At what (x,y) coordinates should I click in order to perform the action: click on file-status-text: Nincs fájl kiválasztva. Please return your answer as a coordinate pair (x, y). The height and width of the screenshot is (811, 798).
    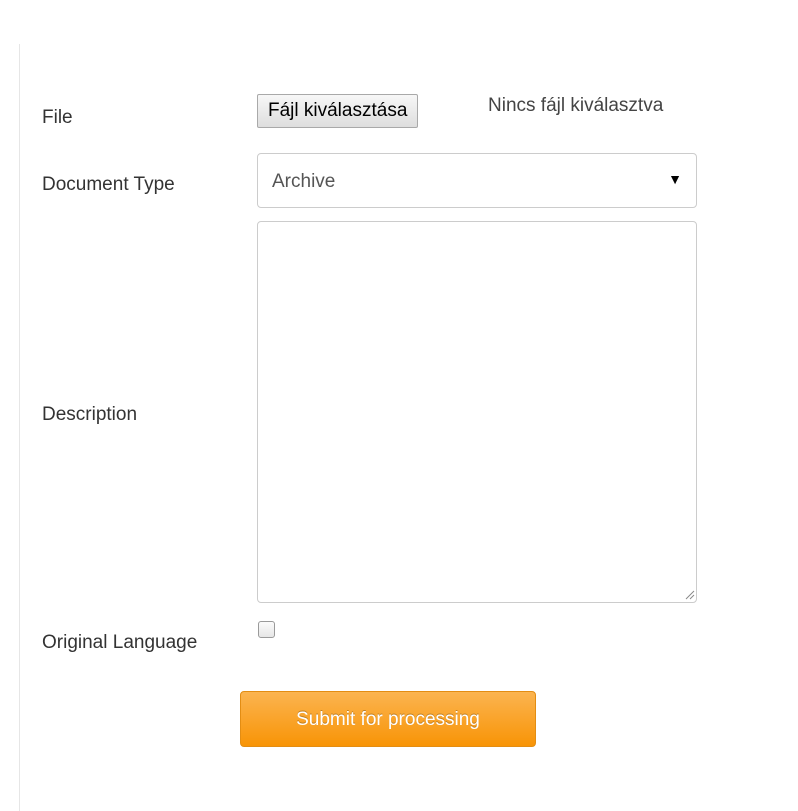
    Looking at the image, I should click on (576, 105).